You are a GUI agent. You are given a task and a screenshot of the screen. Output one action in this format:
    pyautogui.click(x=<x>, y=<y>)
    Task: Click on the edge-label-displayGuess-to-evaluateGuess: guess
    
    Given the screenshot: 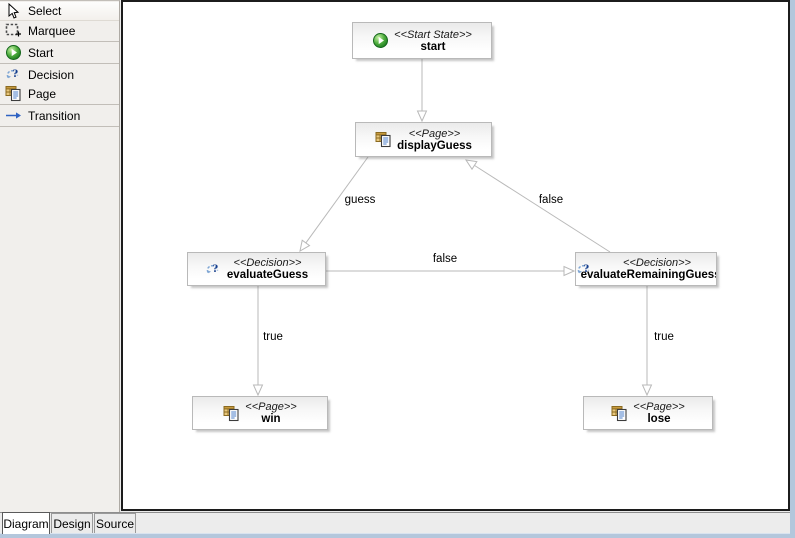 What is the action you would take?
    pyautogui.click(x=360, y=200)
    